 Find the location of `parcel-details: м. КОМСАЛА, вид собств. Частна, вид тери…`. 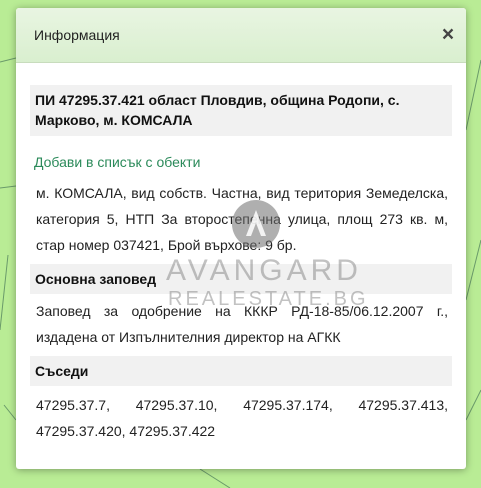

parcel-details: м. КОМСАЛА, вид собств. Частна, вид тери… is located at coordinates (242, 219).